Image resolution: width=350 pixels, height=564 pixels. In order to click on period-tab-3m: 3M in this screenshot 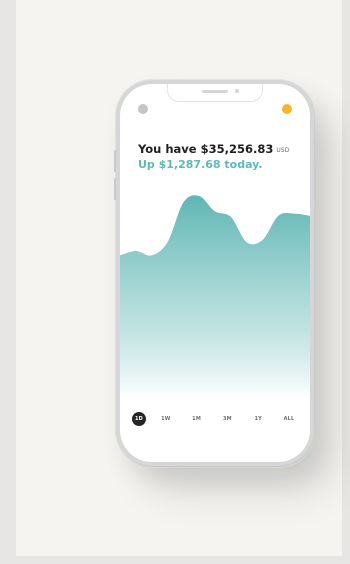, I will do `click(227, 419)`.